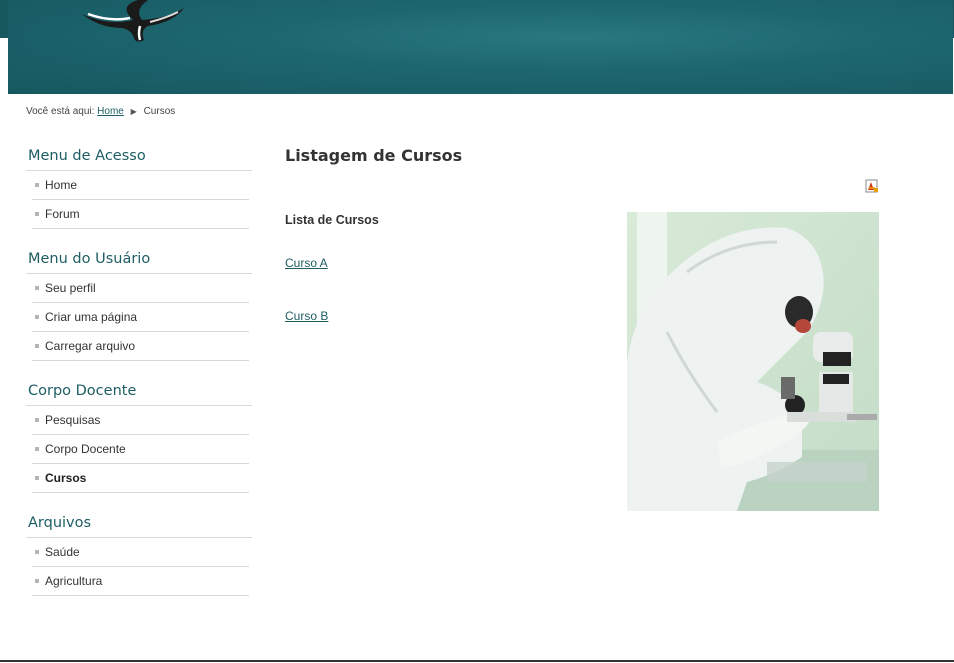 The image size is (954, 663). Describe the element at coordinates (140, 288) in the screenshot. I see `sidebar-item-seu-perfil: Seu perfil` at that location.